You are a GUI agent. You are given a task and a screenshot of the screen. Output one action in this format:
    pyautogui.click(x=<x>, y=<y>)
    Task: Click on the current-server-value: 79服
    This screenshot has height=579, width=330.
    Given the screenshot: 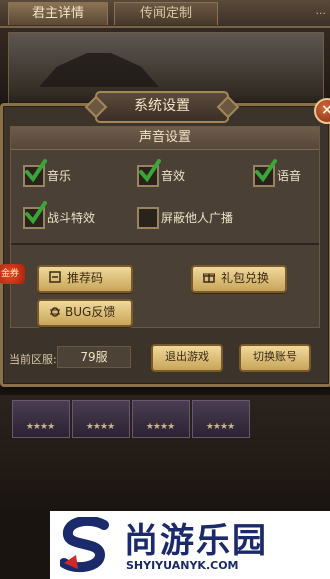 What is the action you would take?
    pyautogui.click(x=94, y=357)
    